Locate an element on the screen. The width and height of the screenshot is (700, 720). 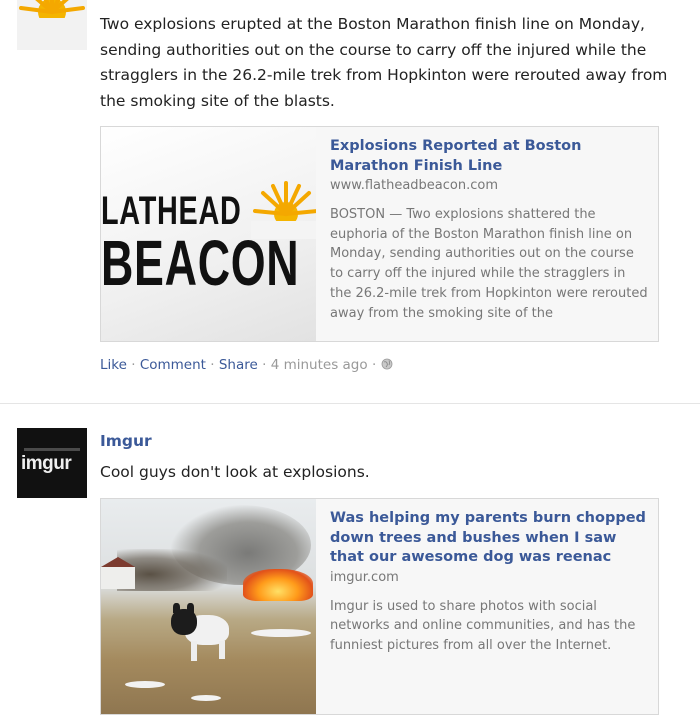
link-preview-domain: imgur.com is located at coordinates (364, 577).